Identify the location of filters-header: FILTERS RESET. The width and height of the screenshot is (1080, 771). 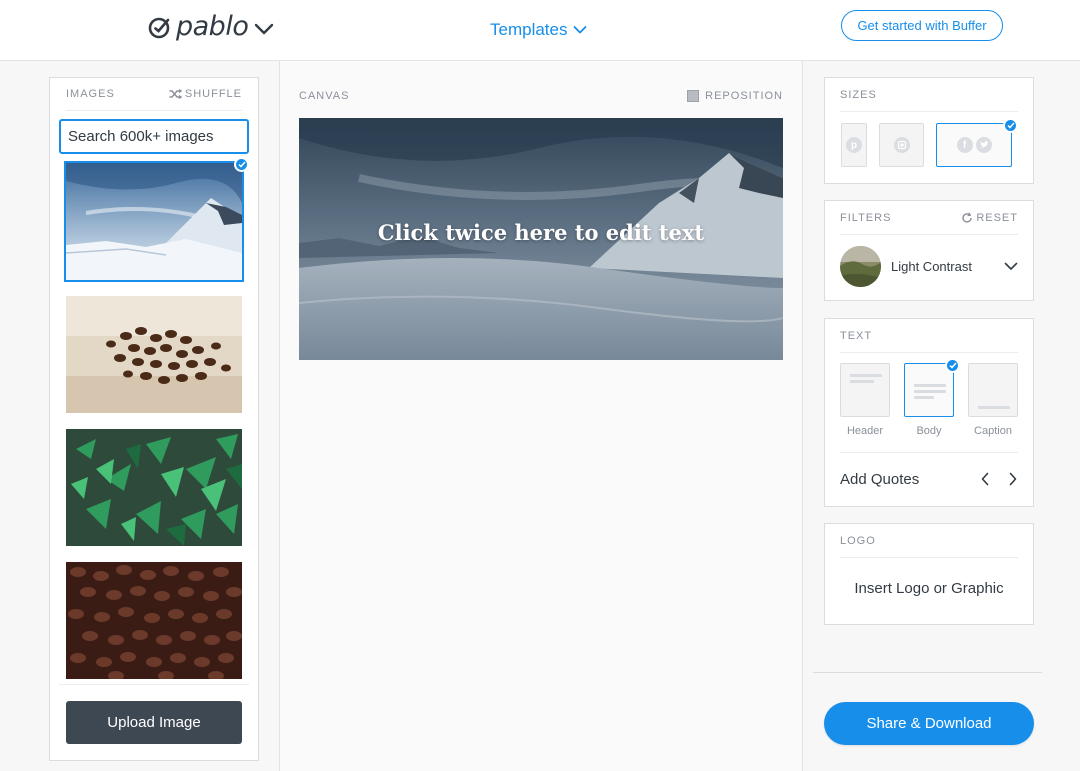
(929, 218).